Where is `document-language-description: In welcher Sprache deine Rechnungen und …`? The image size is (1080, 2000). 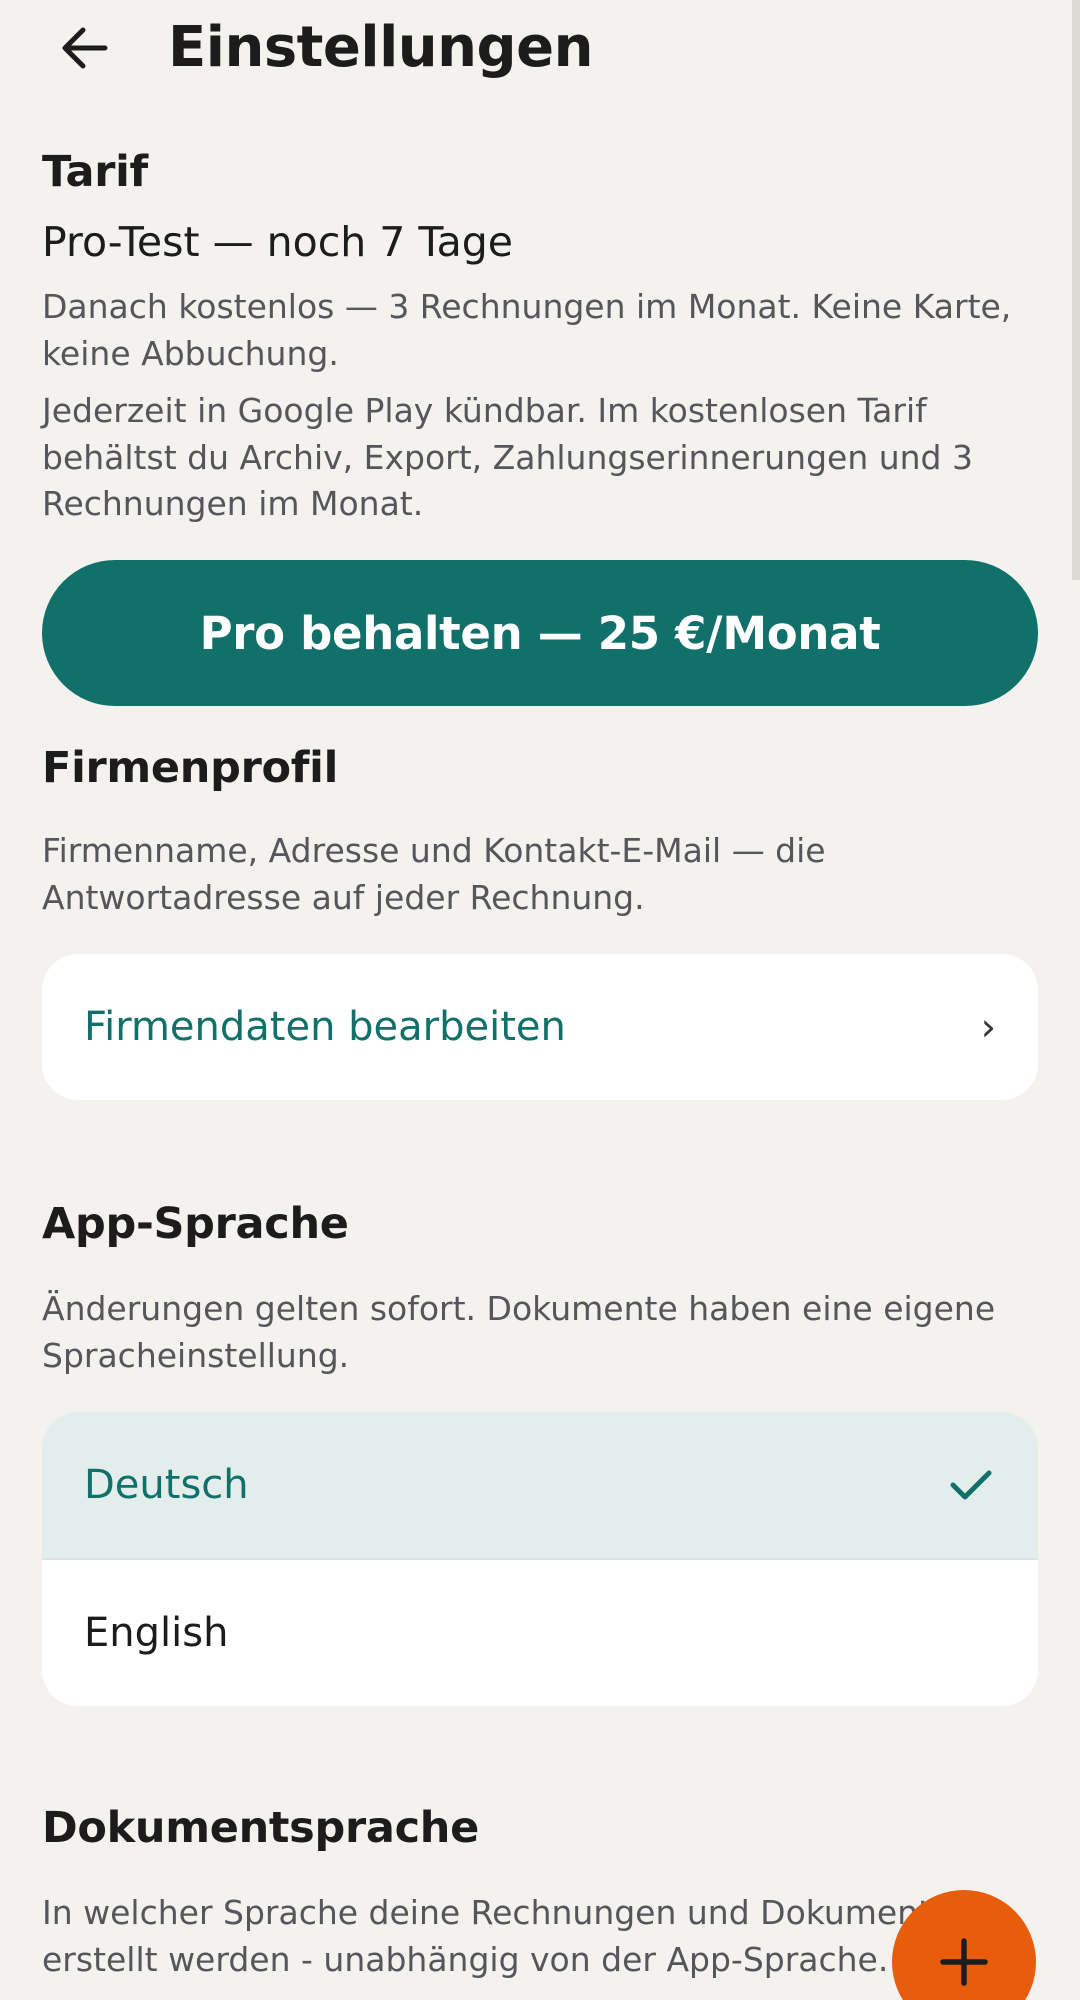
document-language-description: In welcher Sprache deine Rechnungen und … is located at coordinates (497, 1936).